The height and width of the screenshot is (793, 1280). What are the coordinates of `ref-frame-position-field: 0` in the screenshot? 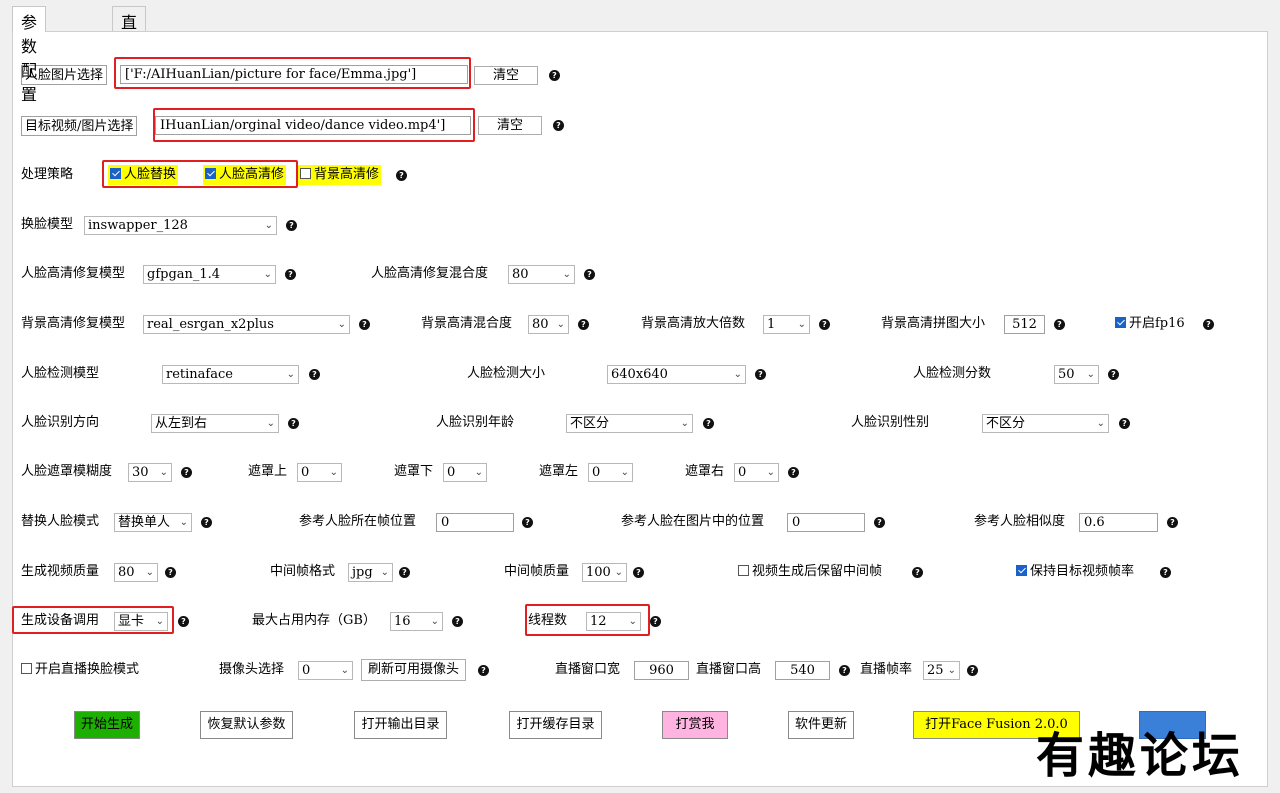 It's located at (475, 522).